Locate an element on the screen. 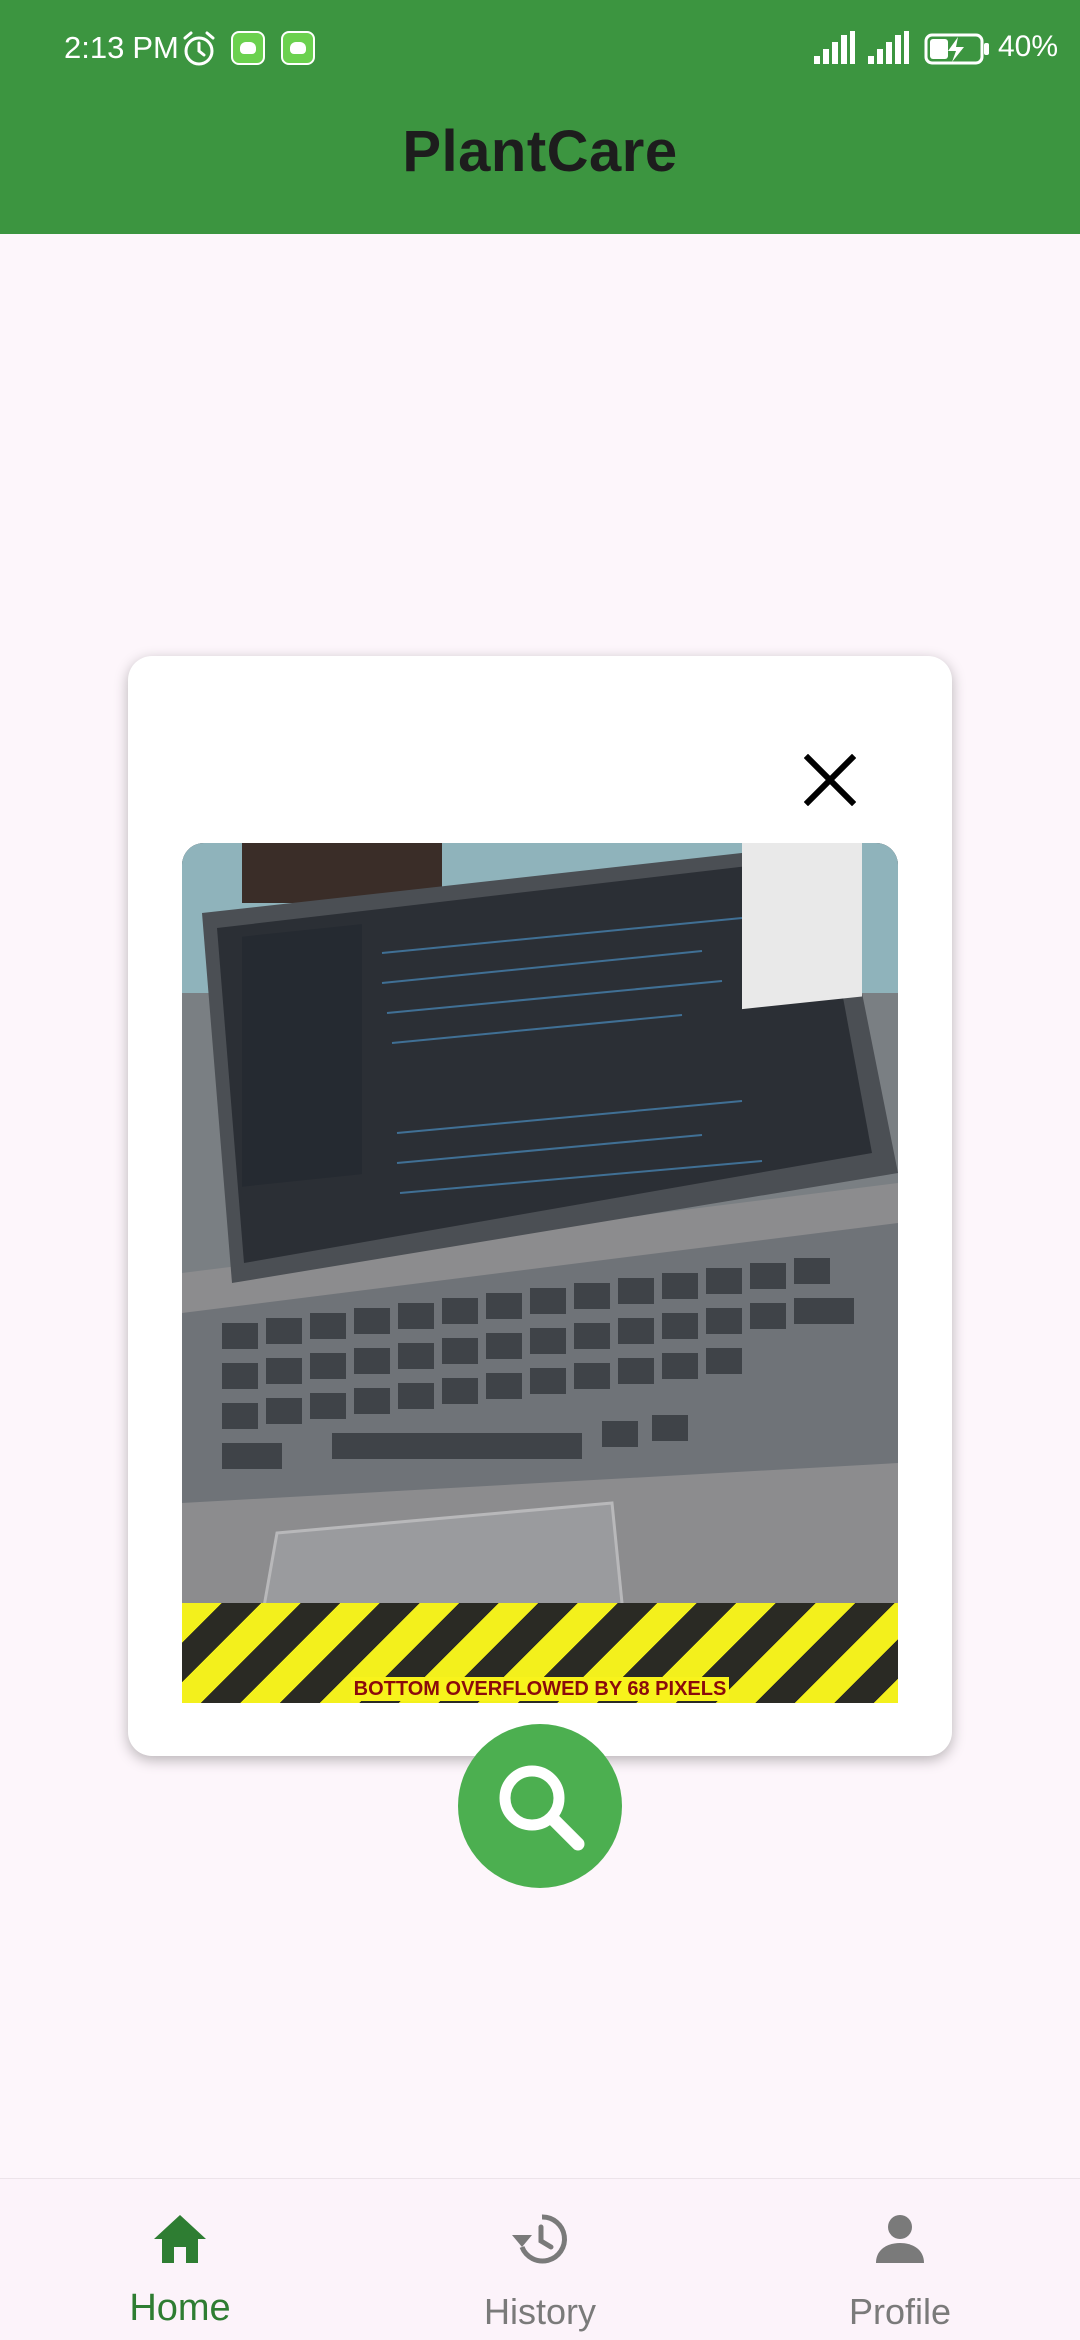  history-icon is located at coordinates (539, 2239).